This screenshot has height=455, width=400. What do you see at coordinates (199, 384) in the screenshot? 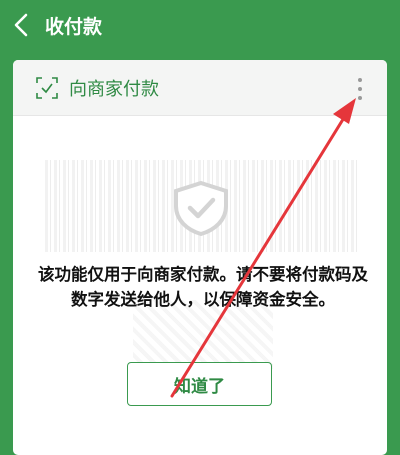
I see `got-it-button: 知道了` at bounding box center [199, 384].